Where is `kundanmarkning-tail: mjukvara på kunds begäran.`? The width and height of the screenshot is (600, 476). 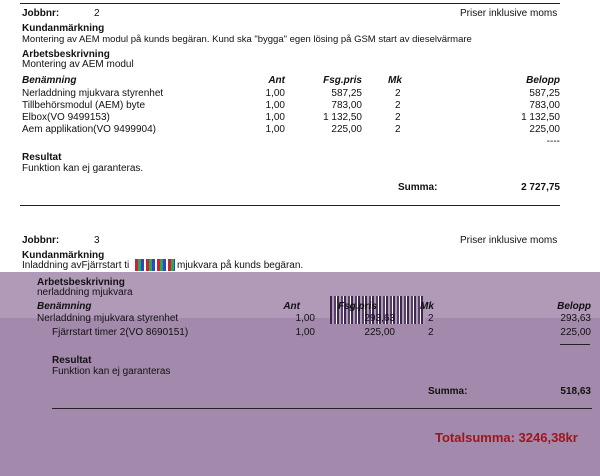
kundanmarkning-tail: mjukvara på kunds begäran. is located at coordinates (240, 265).